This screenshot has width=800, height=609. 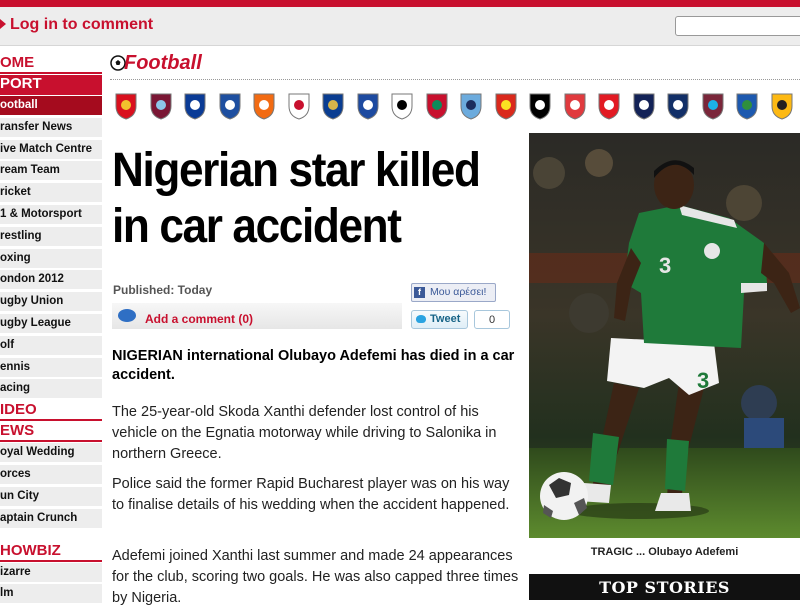 What do you see at coordinates (51, 389) in the screenshot?
I see `nav-item-racing: acing` at bounding box center [51, 389].